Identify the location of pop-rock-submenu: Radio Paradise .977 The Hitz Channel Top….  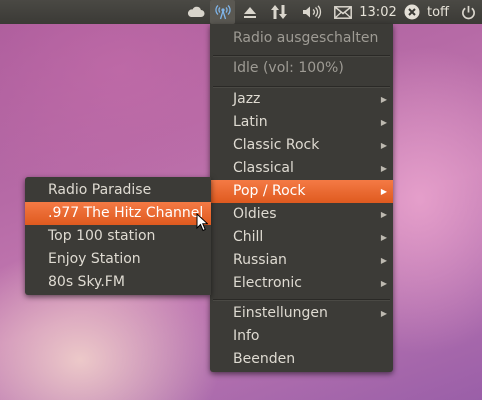
(118, 236).